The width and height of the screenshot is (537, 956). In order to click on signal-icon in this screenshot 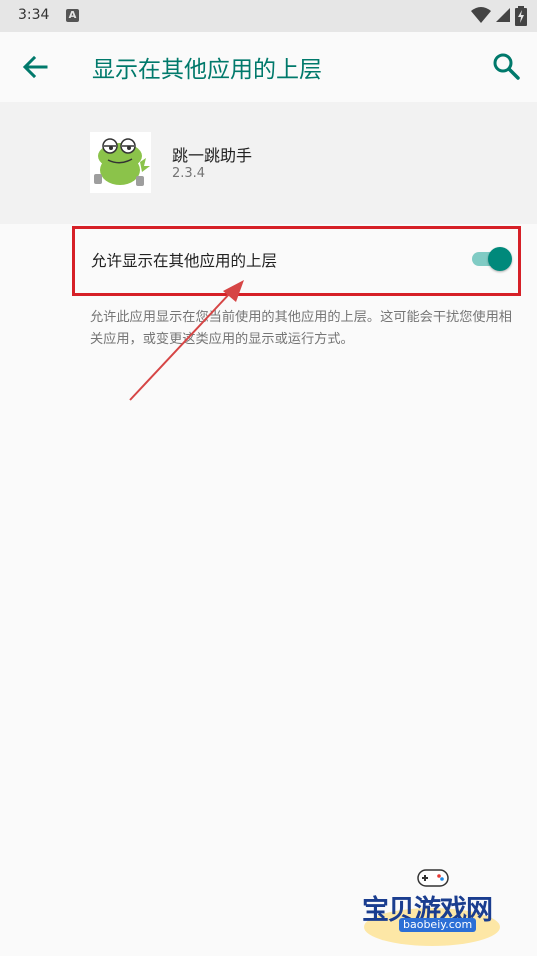, I will do `click(503, 15)`.